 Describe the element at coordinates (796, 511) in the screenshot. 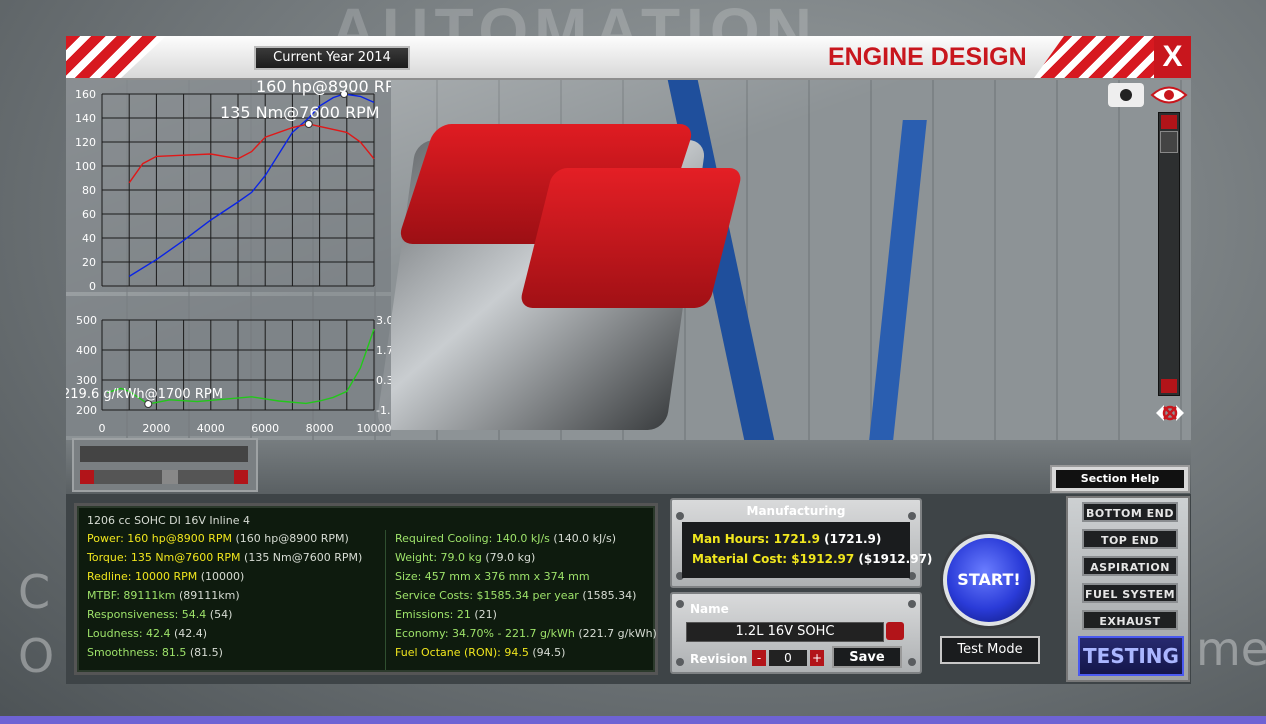

I see `manufacturing-title: Manufacturing` at that location.